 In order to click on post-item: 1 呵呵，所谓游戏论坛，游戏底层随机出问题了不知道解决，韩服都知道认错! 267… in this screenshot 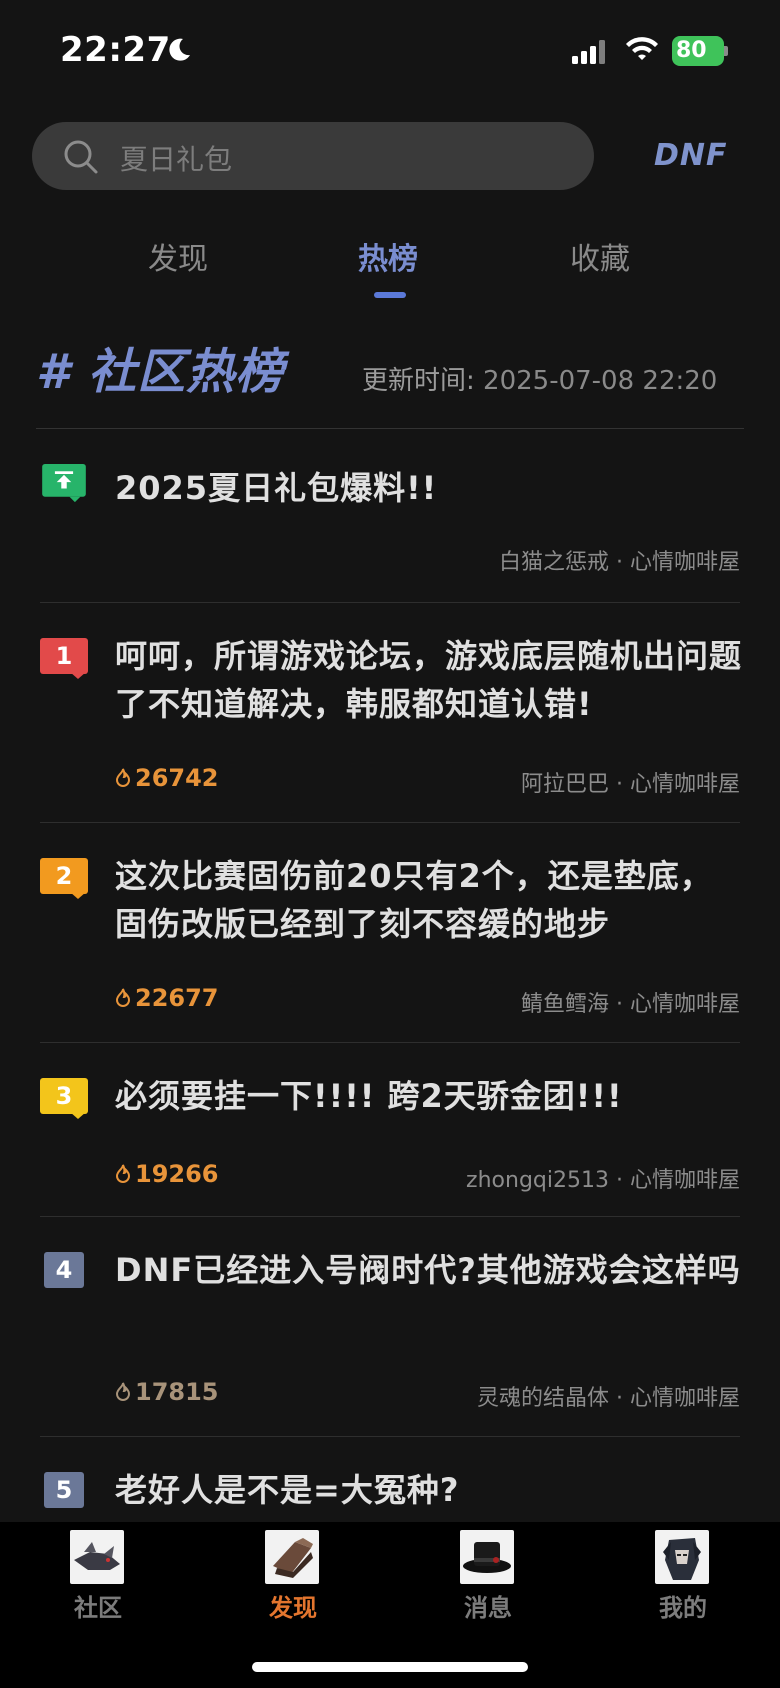, I will do `click(390, 729)`.